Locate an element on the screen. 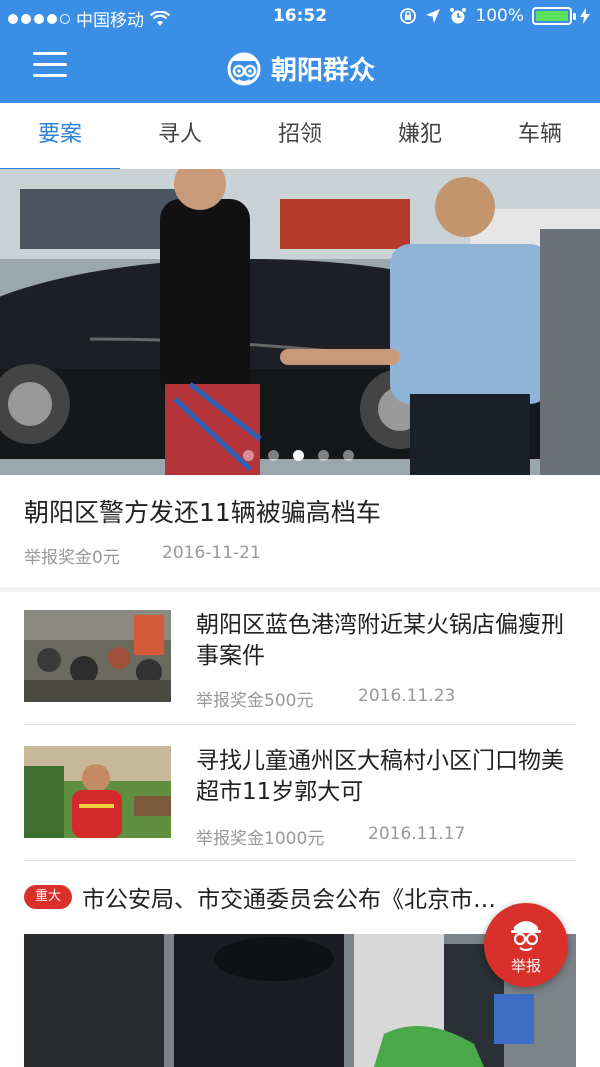 Image resolution: width=600 pixels, height=1067 pixels. item-title: 寻找儿童通州区大稿村小区门口物美超市11岁郭大可 is located at coordinates (380, 776).